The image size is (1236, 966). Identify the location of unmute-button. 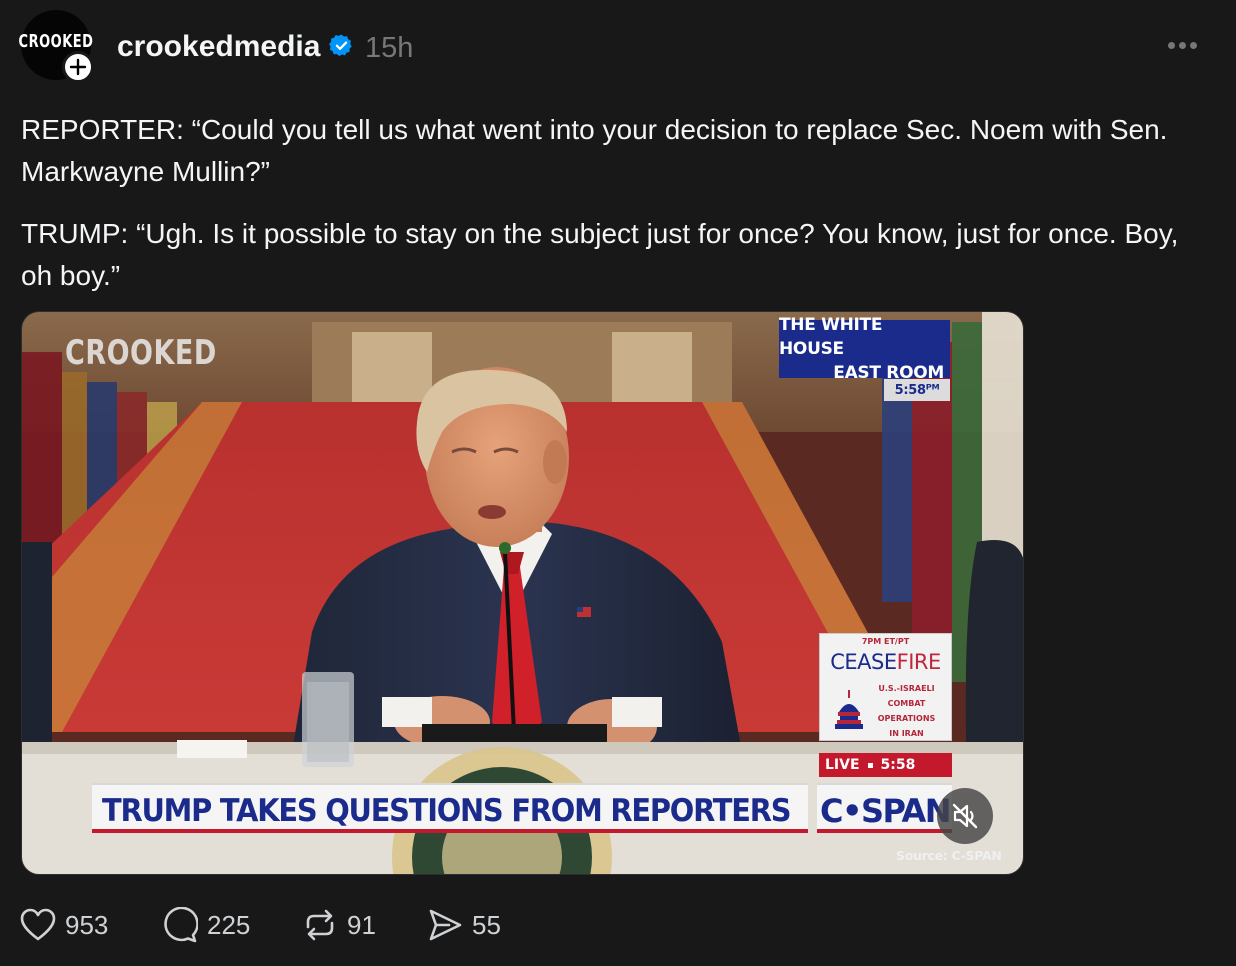
(965, 816).